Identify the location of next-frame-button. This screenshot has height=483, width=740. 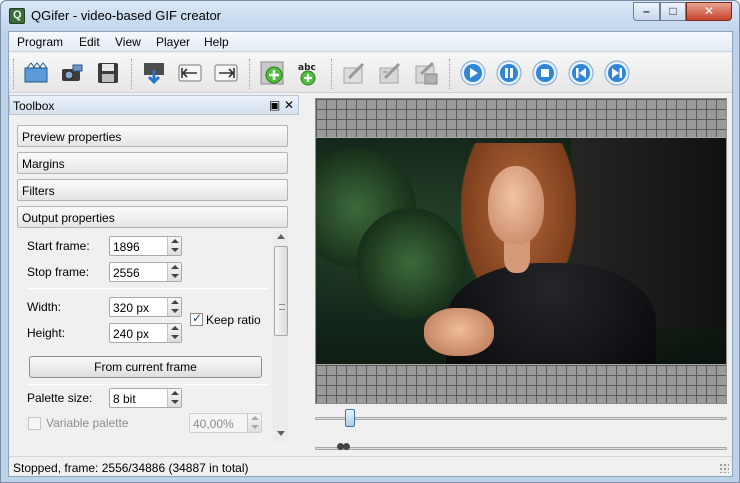
(617, 73).